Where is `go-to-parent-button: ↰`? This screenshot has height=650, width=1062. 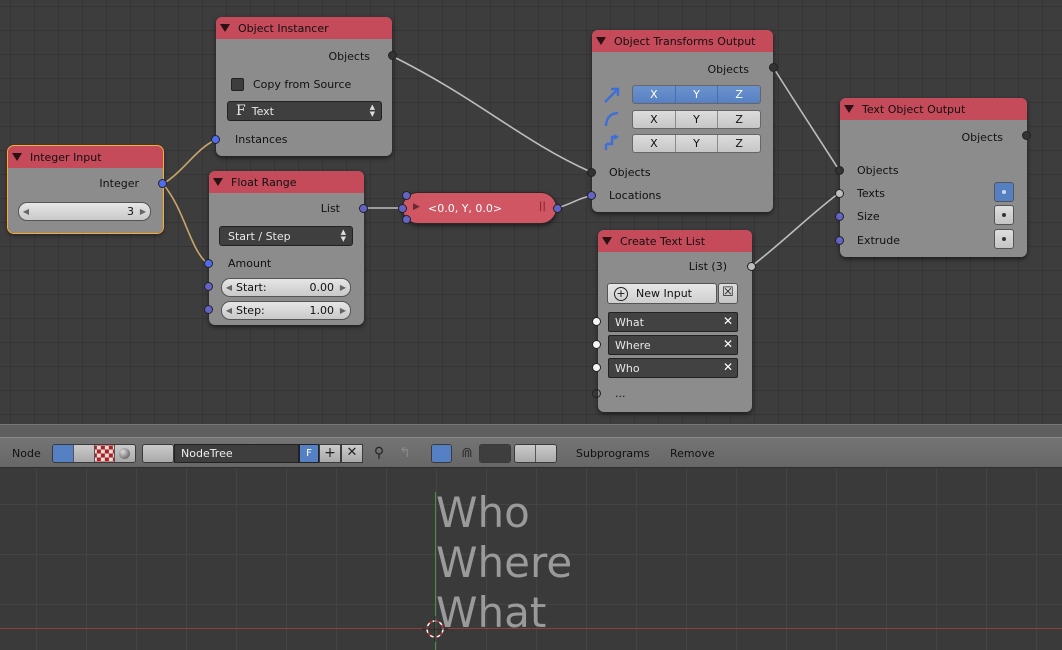 go-to-parent-button: ↰ is located at coordinates (405, 453).